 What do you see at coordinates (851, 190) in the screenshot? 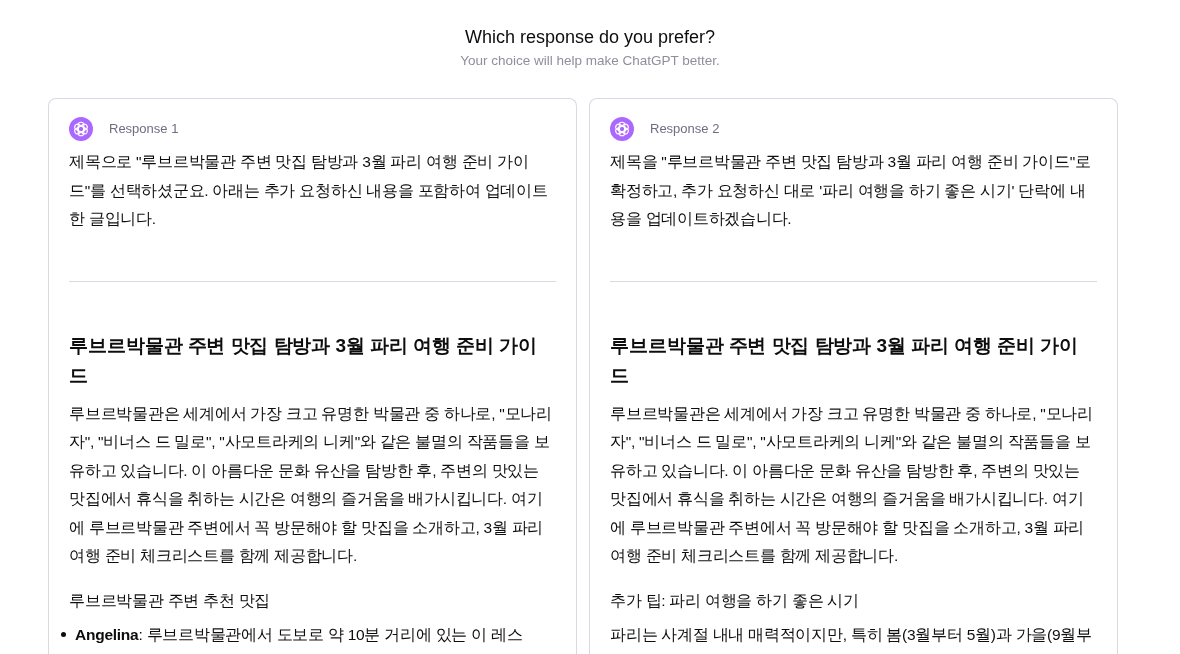
I see `response-paragraph: 제목을 "루브르박물관 주변 맛집 탐방과 3월 파리 여행 준비 가이드"로 확정하고, 추가 요청하신 대로 '파리 여행을 하기 좋은 시기' 단락에 내용을 업데이트하겠습니다.` at bounding box center [851, 190].